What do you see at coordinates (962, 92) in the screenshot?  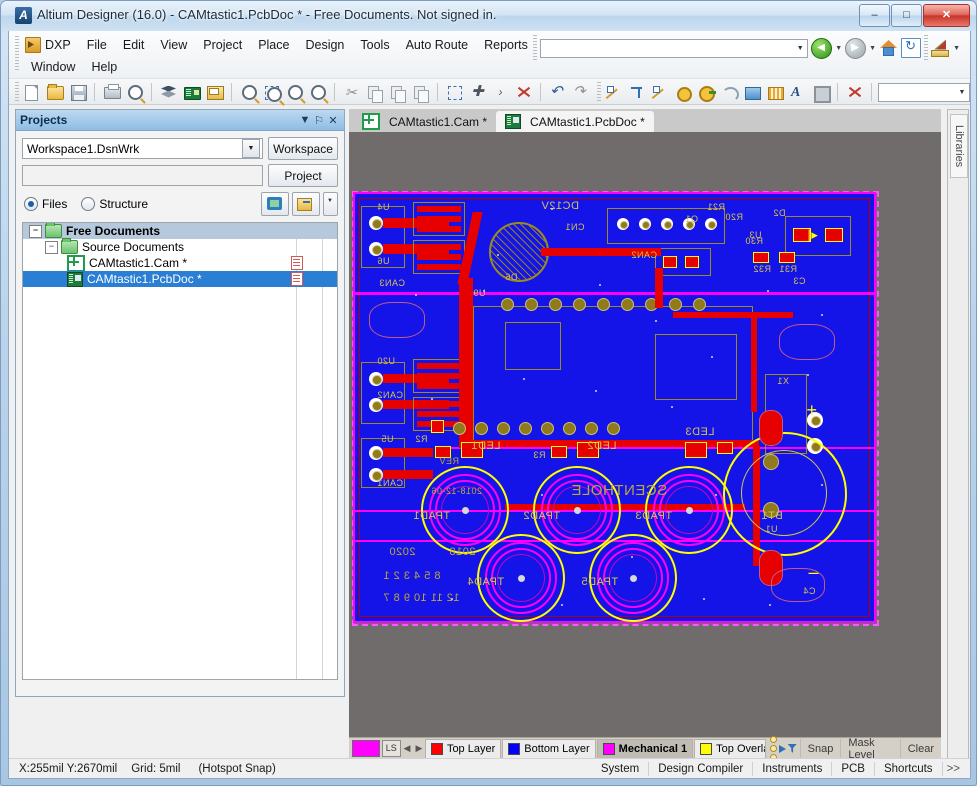 I see `filter-combo-caret: ▼` at bounding box center [962, 92].